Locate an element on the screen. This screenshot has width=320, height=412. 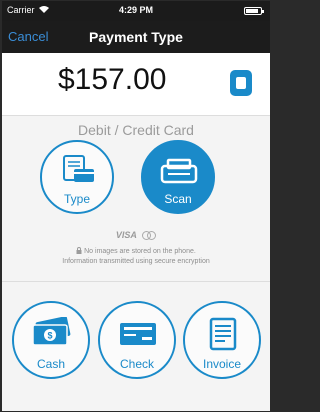
card-brand-logos: VISA is located at coordinates (136, 235).